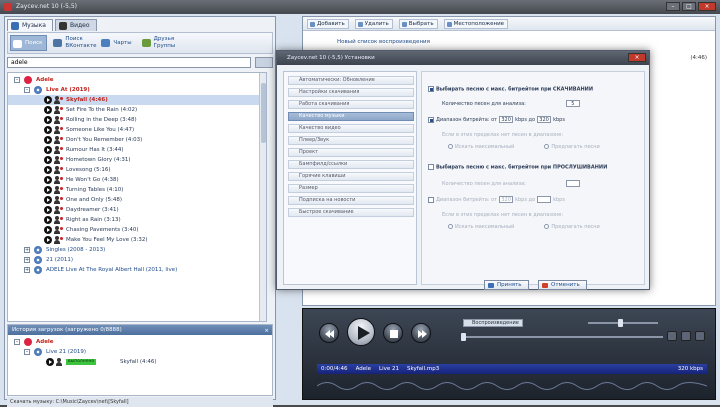  What do you see at coordinates (134, 160) in the screenshot?
I see `tree-track-row: Hometown Glory (4:31)` at bounding box center [134, 160].